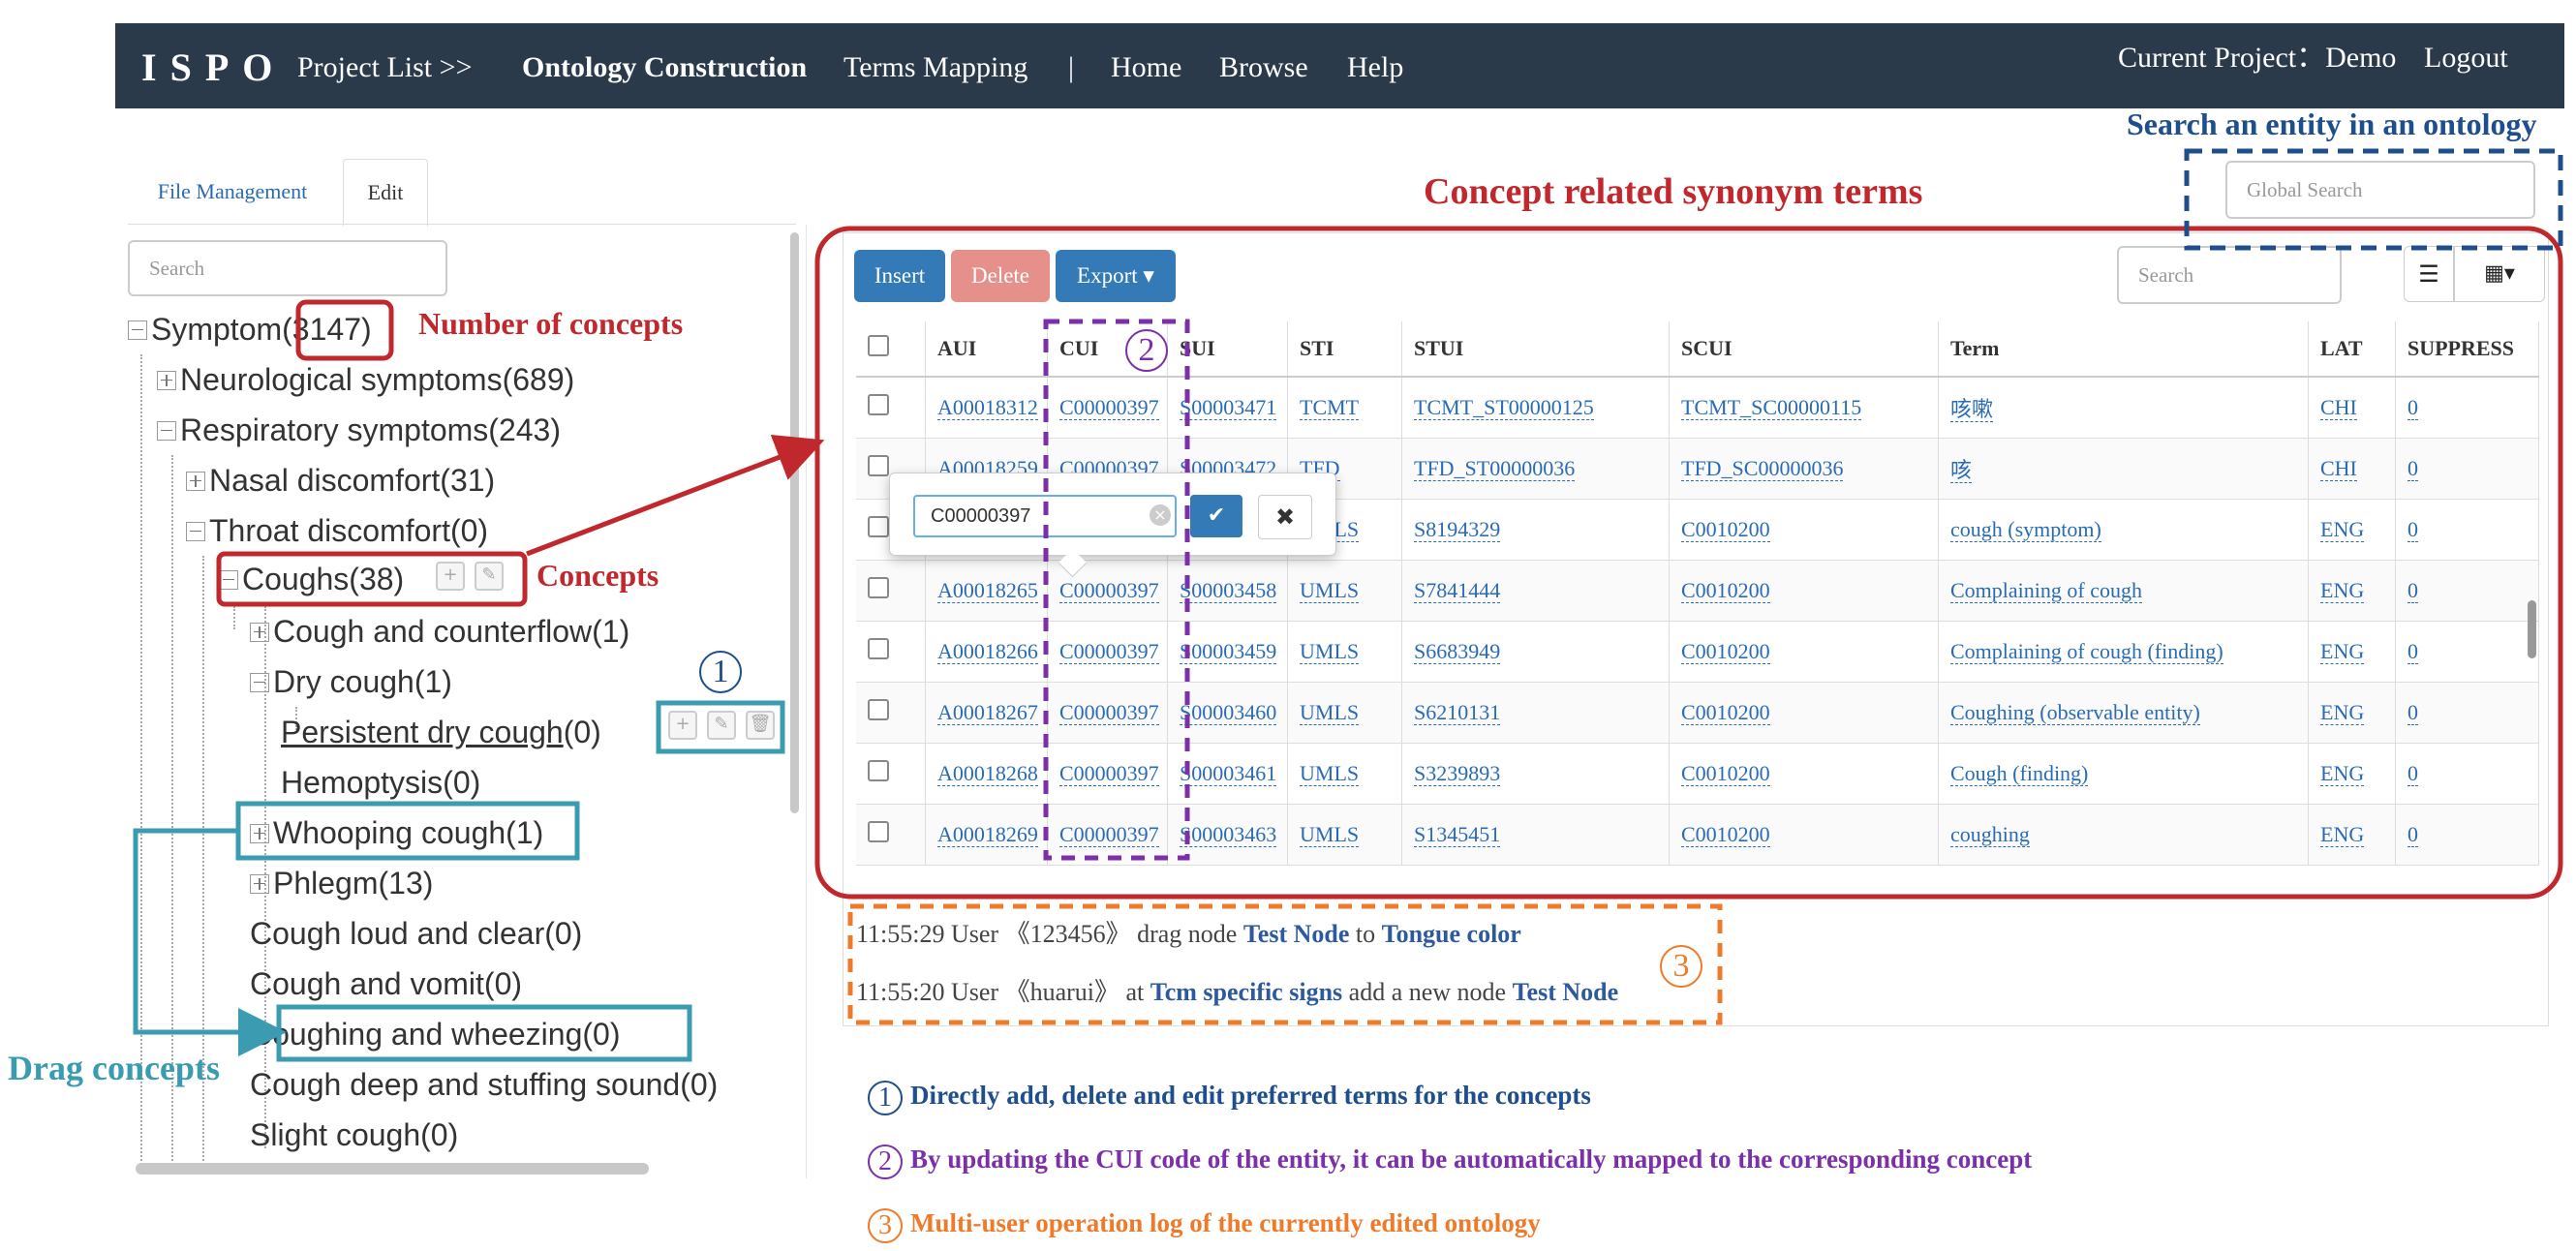 The height and width of the screenshot is (1251, 2576). I want to click on tree-node: Nasal discomfort(31), so click(340, 480).